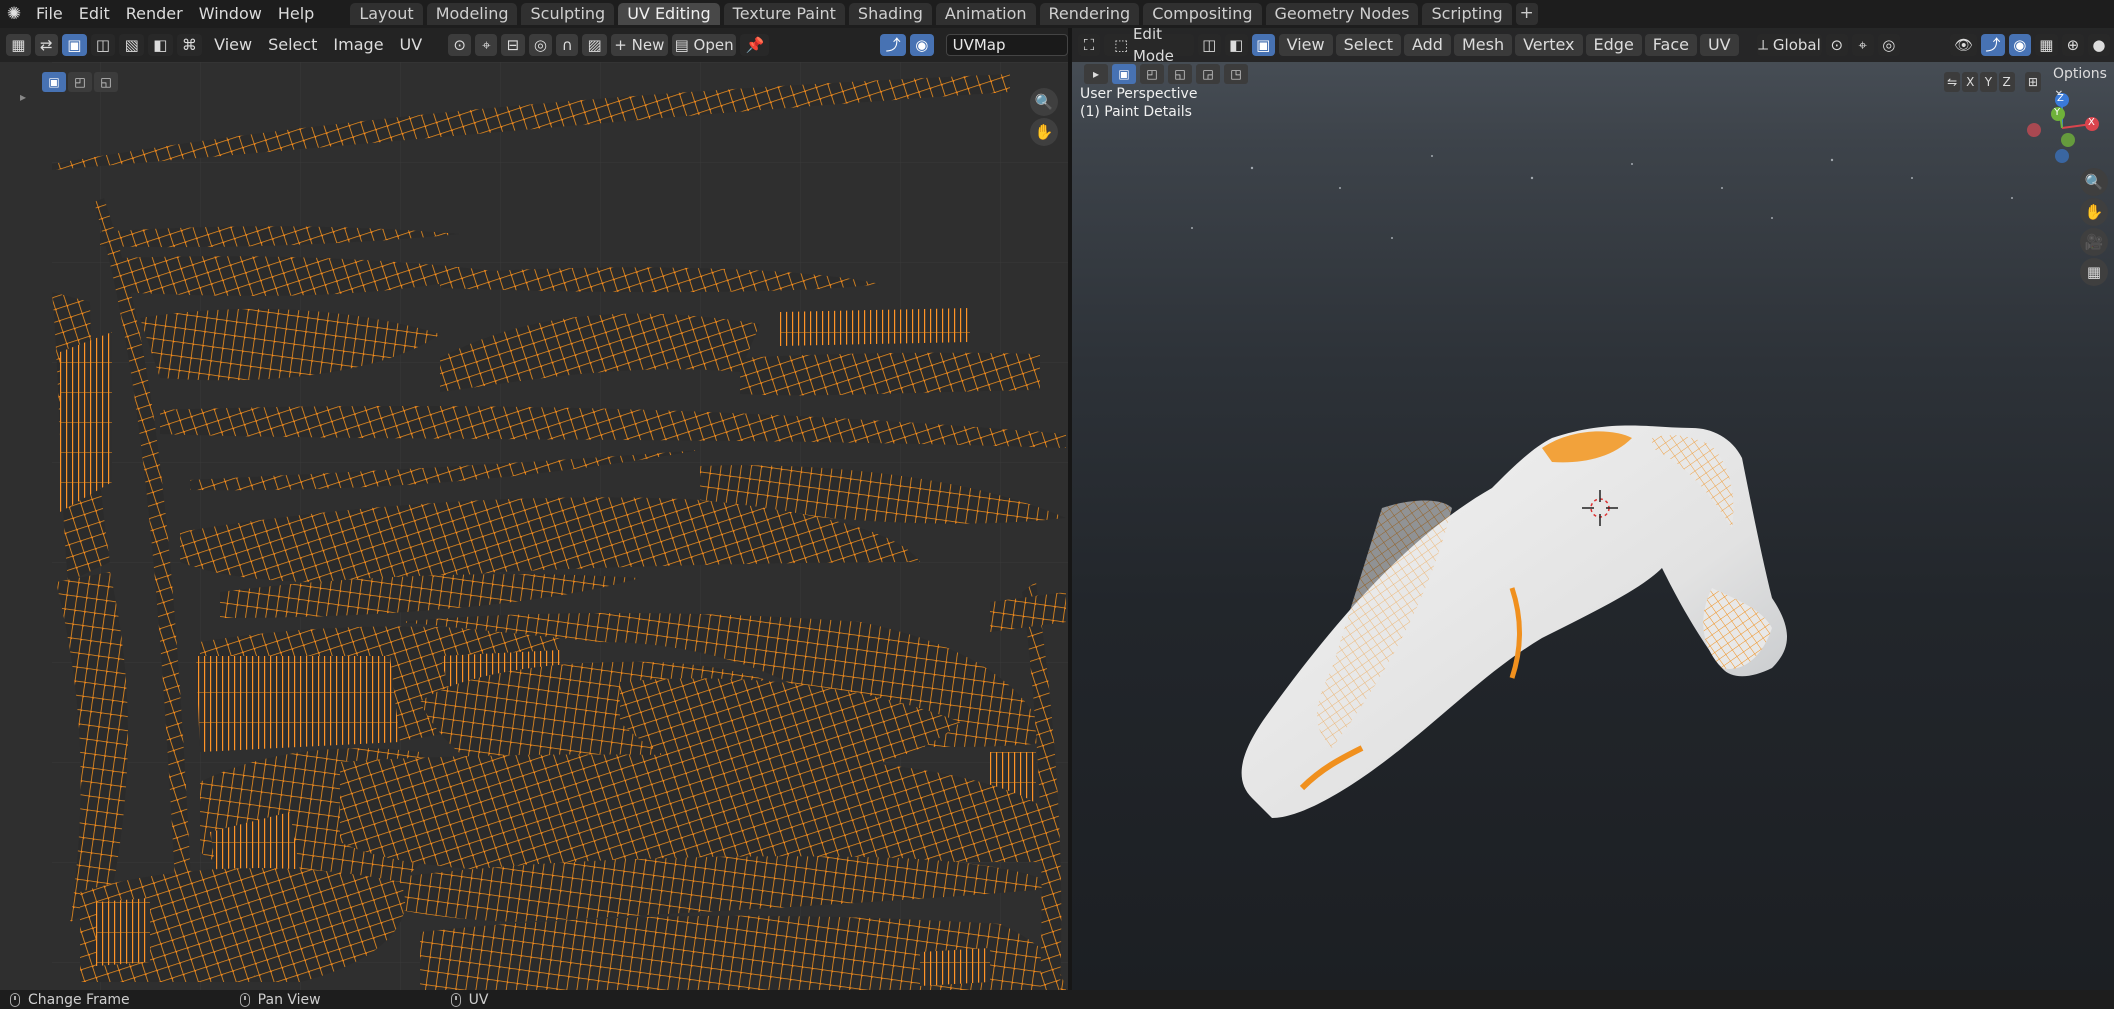 The image size is (2114, 1009). I want to click on menu-help: Help, so click(296, 14).